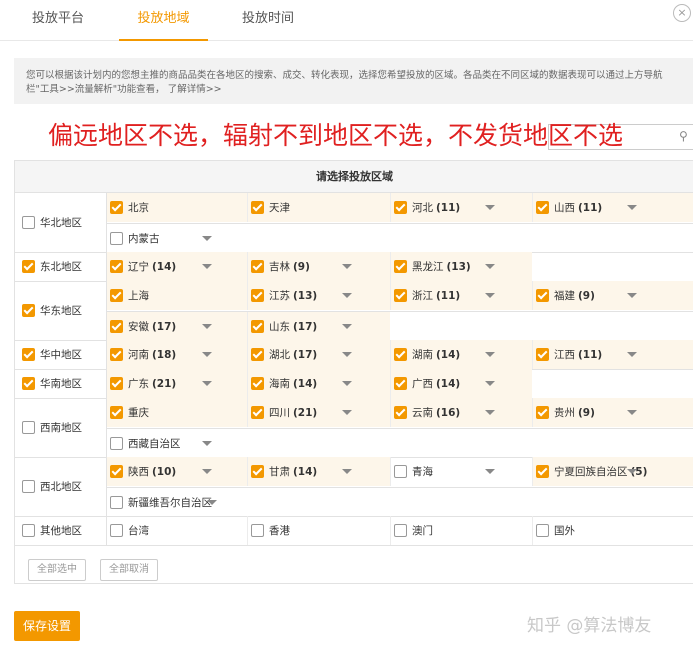 This screenshot has width=693, height=649. Describe the element at coordinates (61, 486) in the screenshot. I see `region-label: 西北地区` at that location.